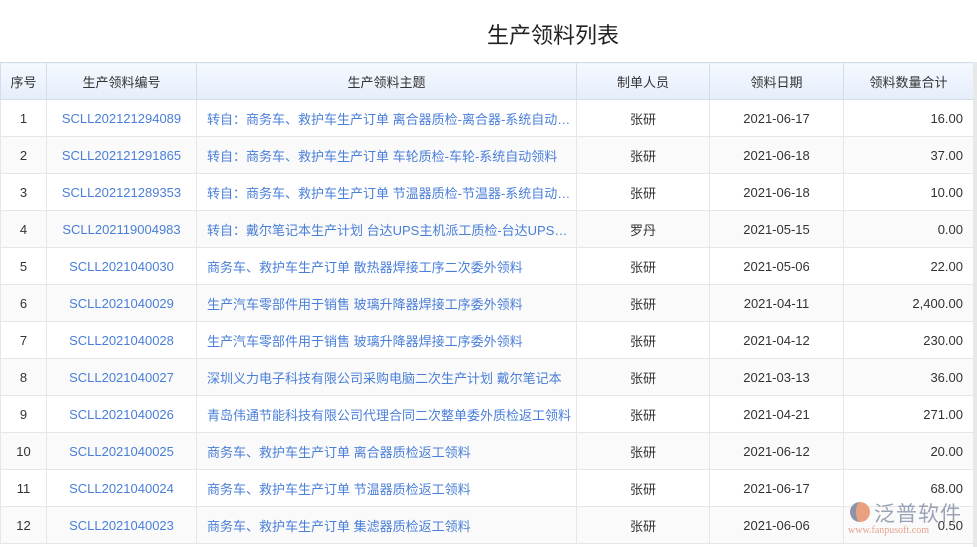 Image resolution: width=977 pixels, height=547 pixels. I want to click on cell-index: 2, so click(23, 155).